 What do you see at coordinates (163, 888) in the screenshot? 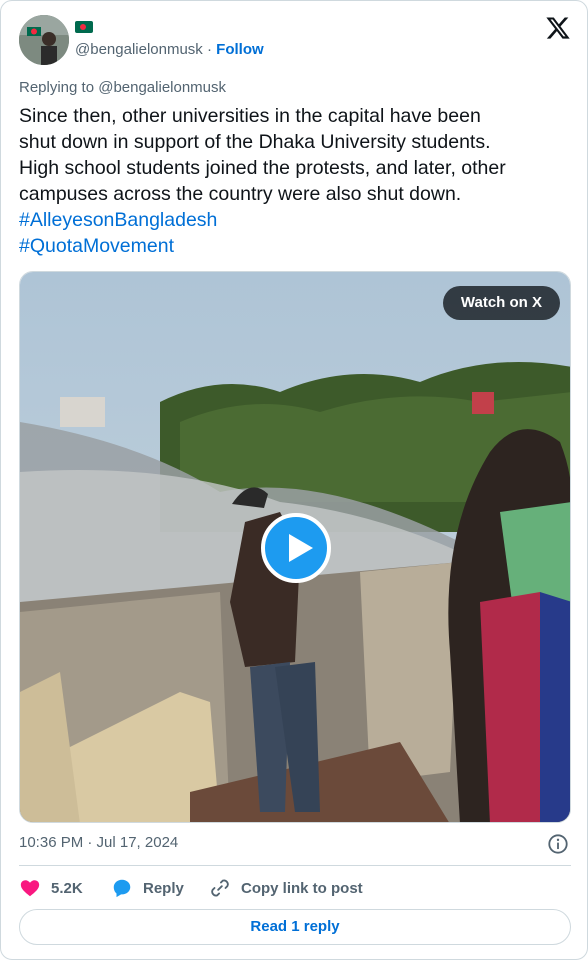
I see `reply-label: Reply` at bounding box center [163, 888].